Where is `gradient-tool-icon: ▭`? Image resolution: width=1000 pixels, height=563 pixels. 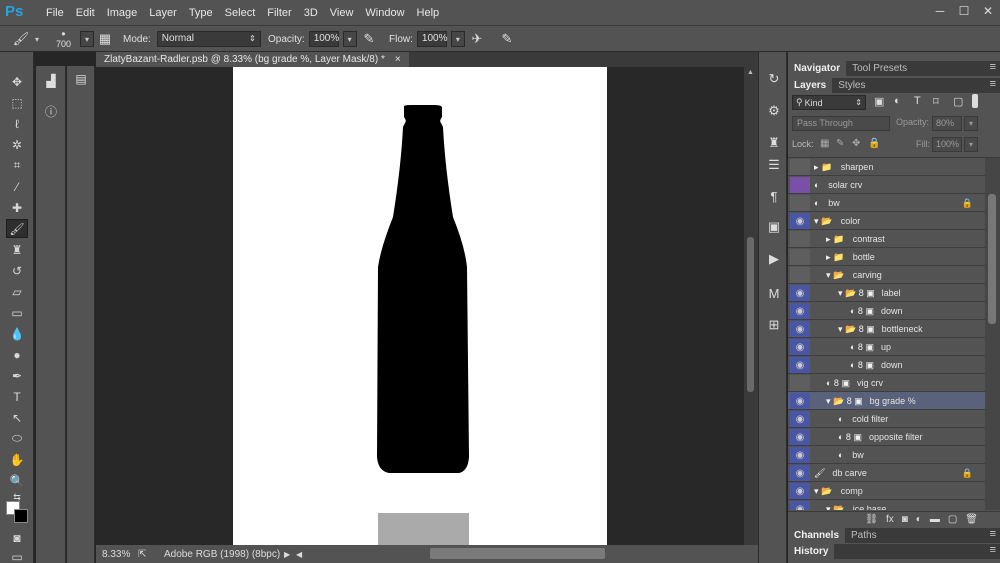 gradient-tool-icon: ▭ is located at coordinates (17, 312).